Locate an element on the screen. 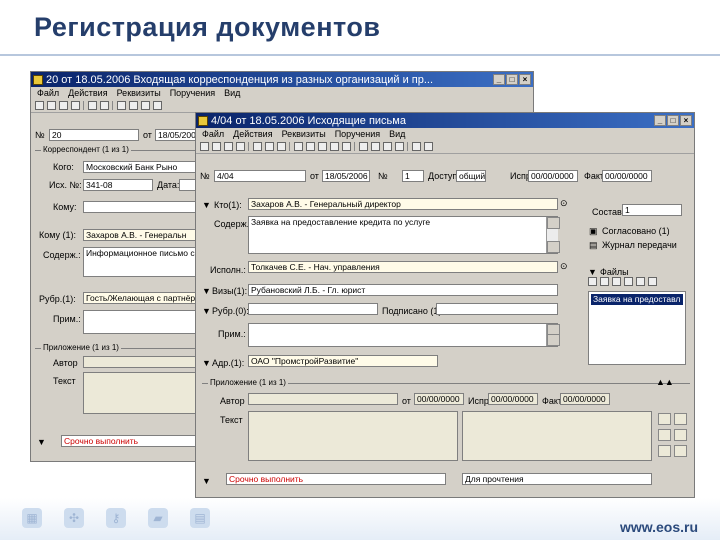 Image resolution: width=720 pixels, height=540 pixels. open-file-icon is located at coordinates (604, 281).